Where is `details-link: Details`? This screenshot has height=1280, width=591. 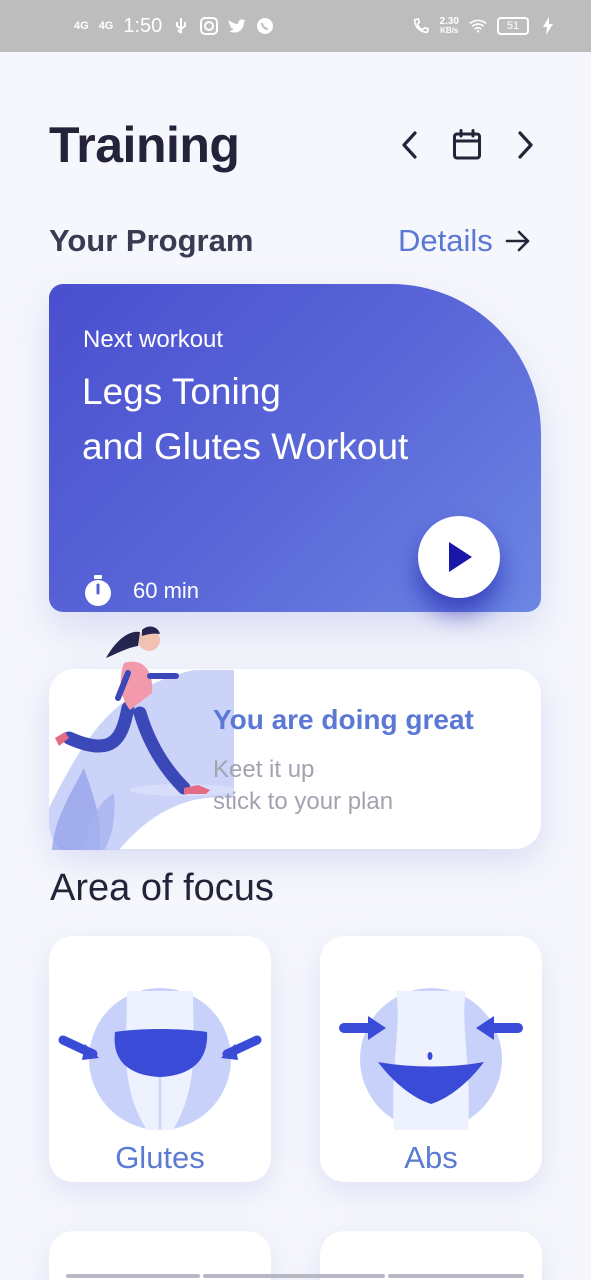 details-link: Details is located at coordinates (464, 241).